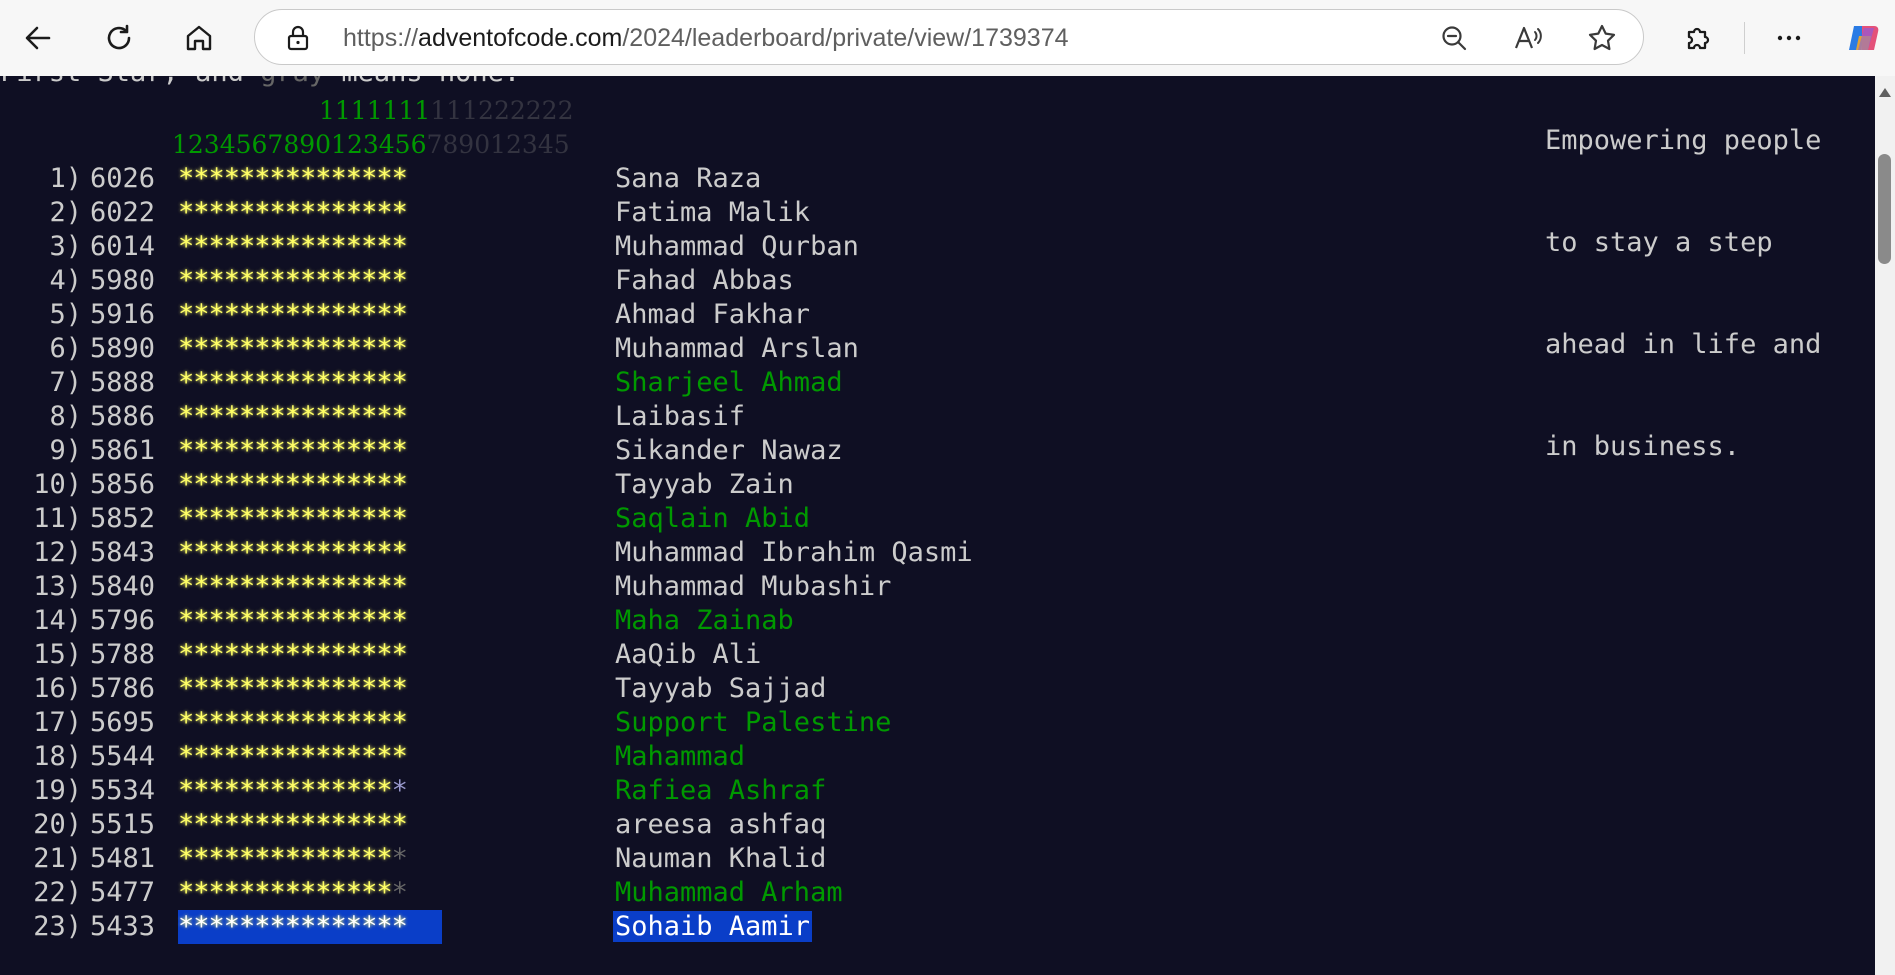 The height and width of the screenshot is (975, 1895). Describe the element at coordinates (712, 519) in the screenshot. I see `participant-name: Saqlain Abid` at that location.